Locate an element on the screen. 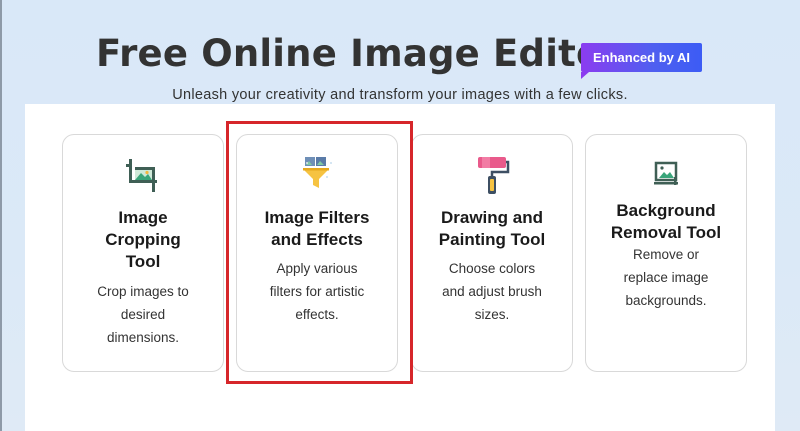 Image resolution: width=800 pixels, height=431 pixels. card-title: Image Filters and Effects is located at coordinates (317, 228).